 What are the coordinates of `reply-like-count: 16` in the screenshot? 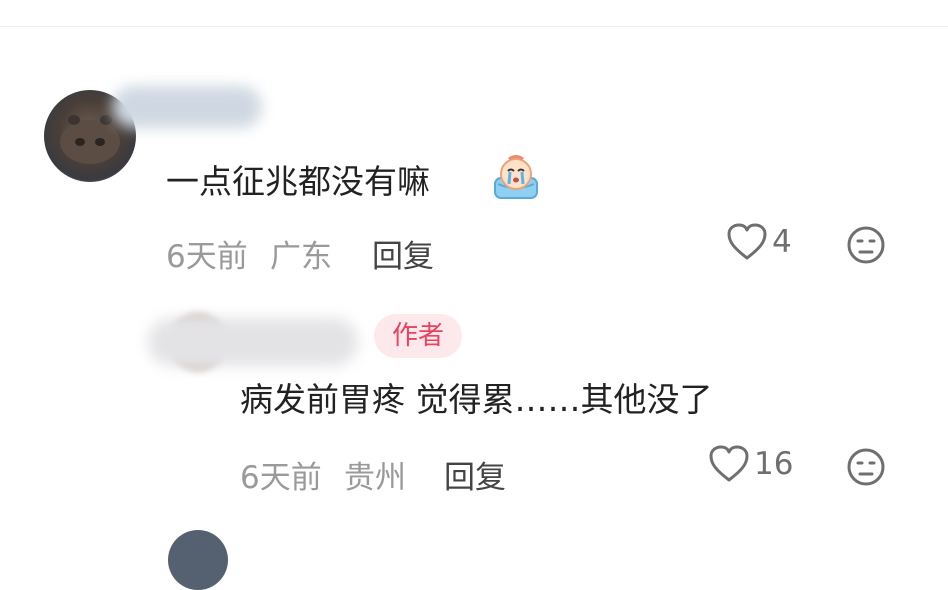 It's located at (774, 464).